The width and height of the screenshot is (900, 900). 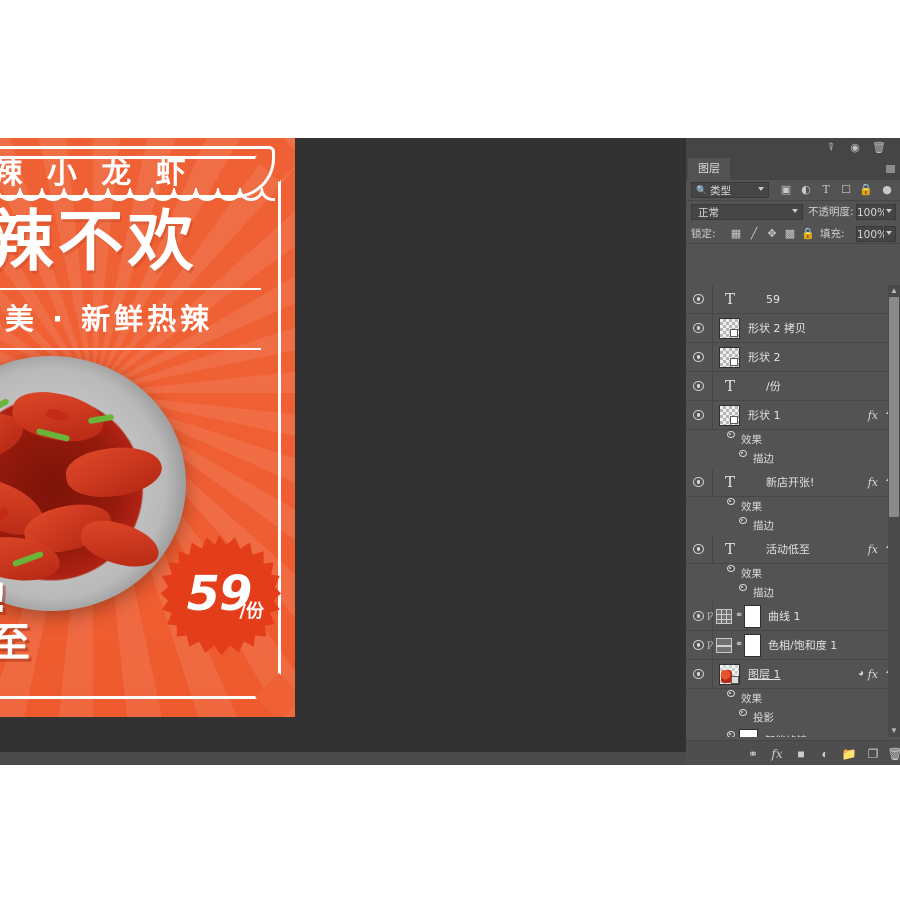 What do you see at coordinates (793, 674) in the screenshot?
I see `layer-row-layer1: 图层 1 ◕ fx` at bounding box center [793, 674].